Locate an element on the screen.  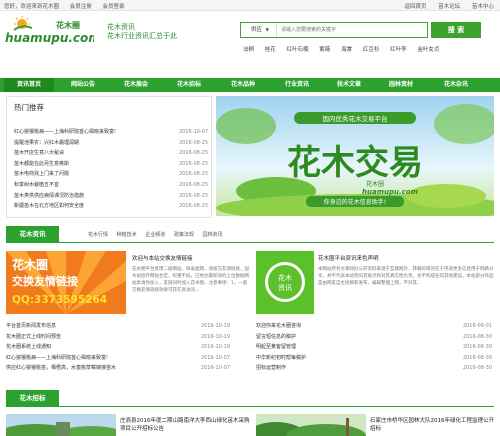
hot-keyword: 桂花 is located at coordinates (270, 50).